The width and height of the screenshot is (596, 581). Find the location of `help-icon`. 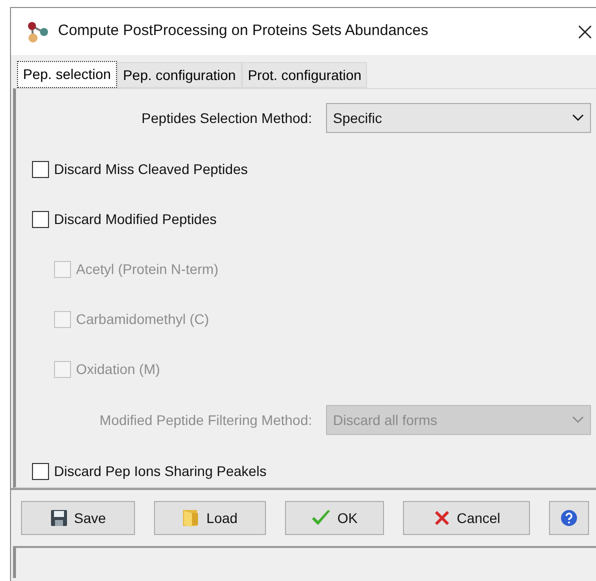

help-icon is located at coordinates (569, 518).